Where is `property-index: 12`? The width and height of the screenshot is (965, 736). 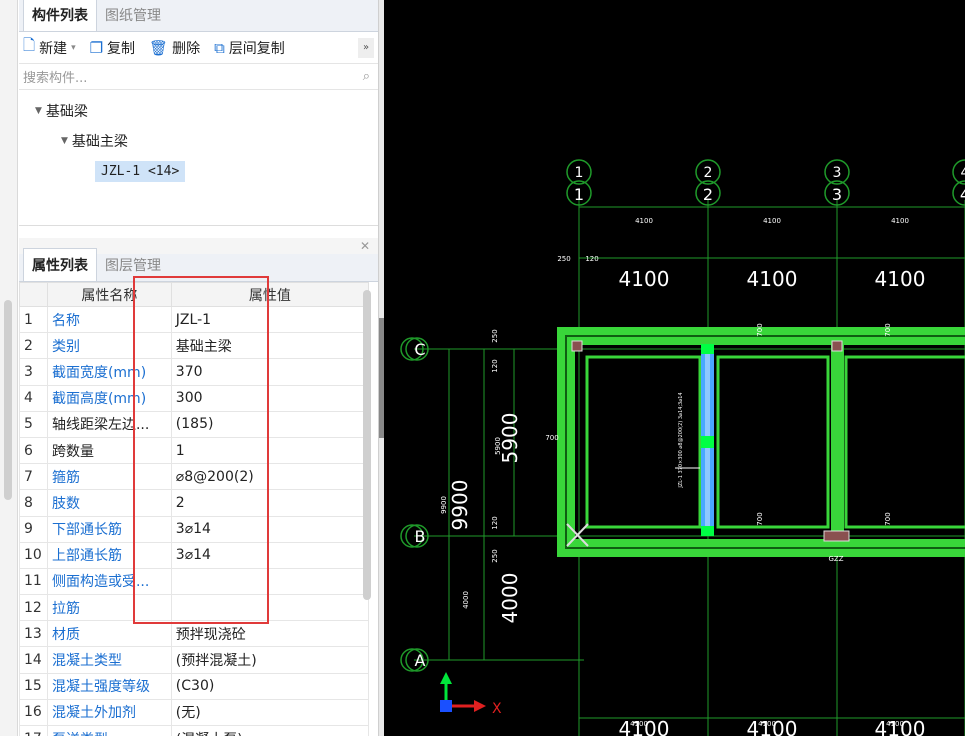 property-index: 12 is located at coordinates (33, 608).